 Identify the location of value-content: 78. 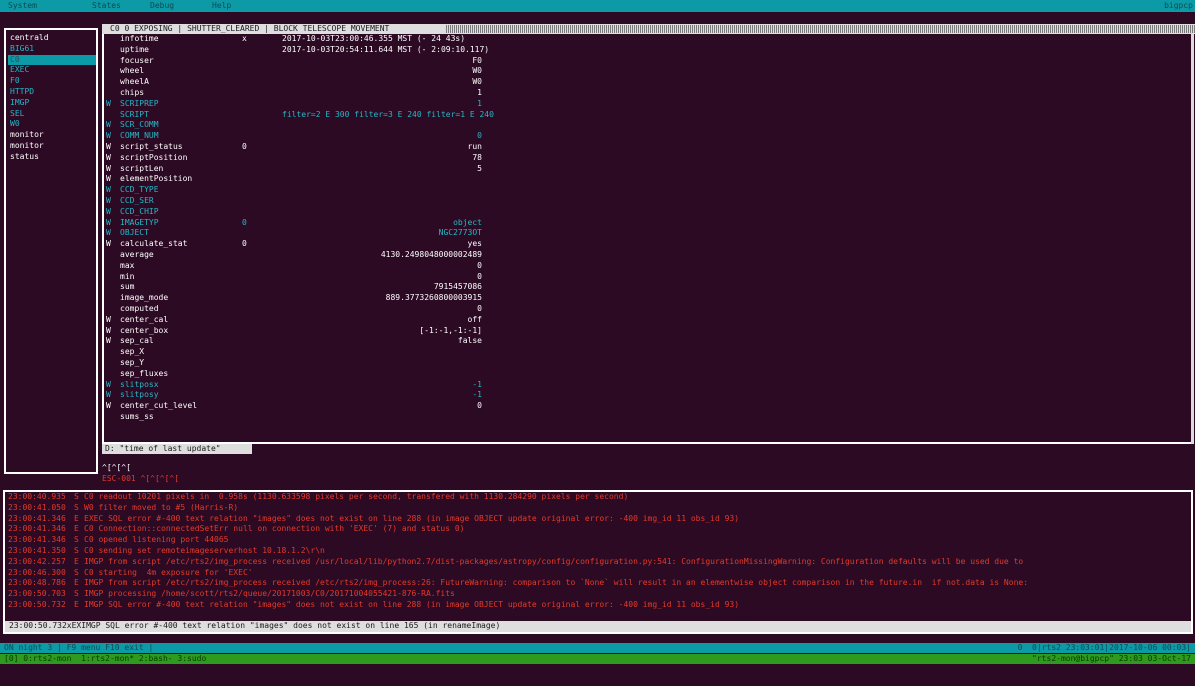
(477, 157).